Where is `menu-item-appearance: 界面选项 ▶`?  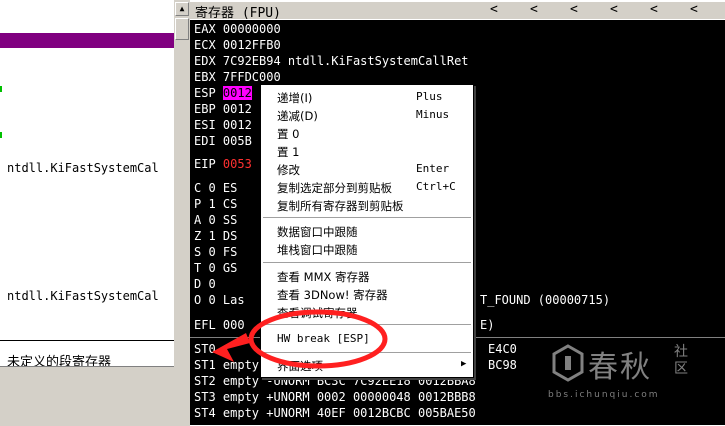 menu-item-appearance: 界面选项 ▶ is located at coordinates (367, 365).